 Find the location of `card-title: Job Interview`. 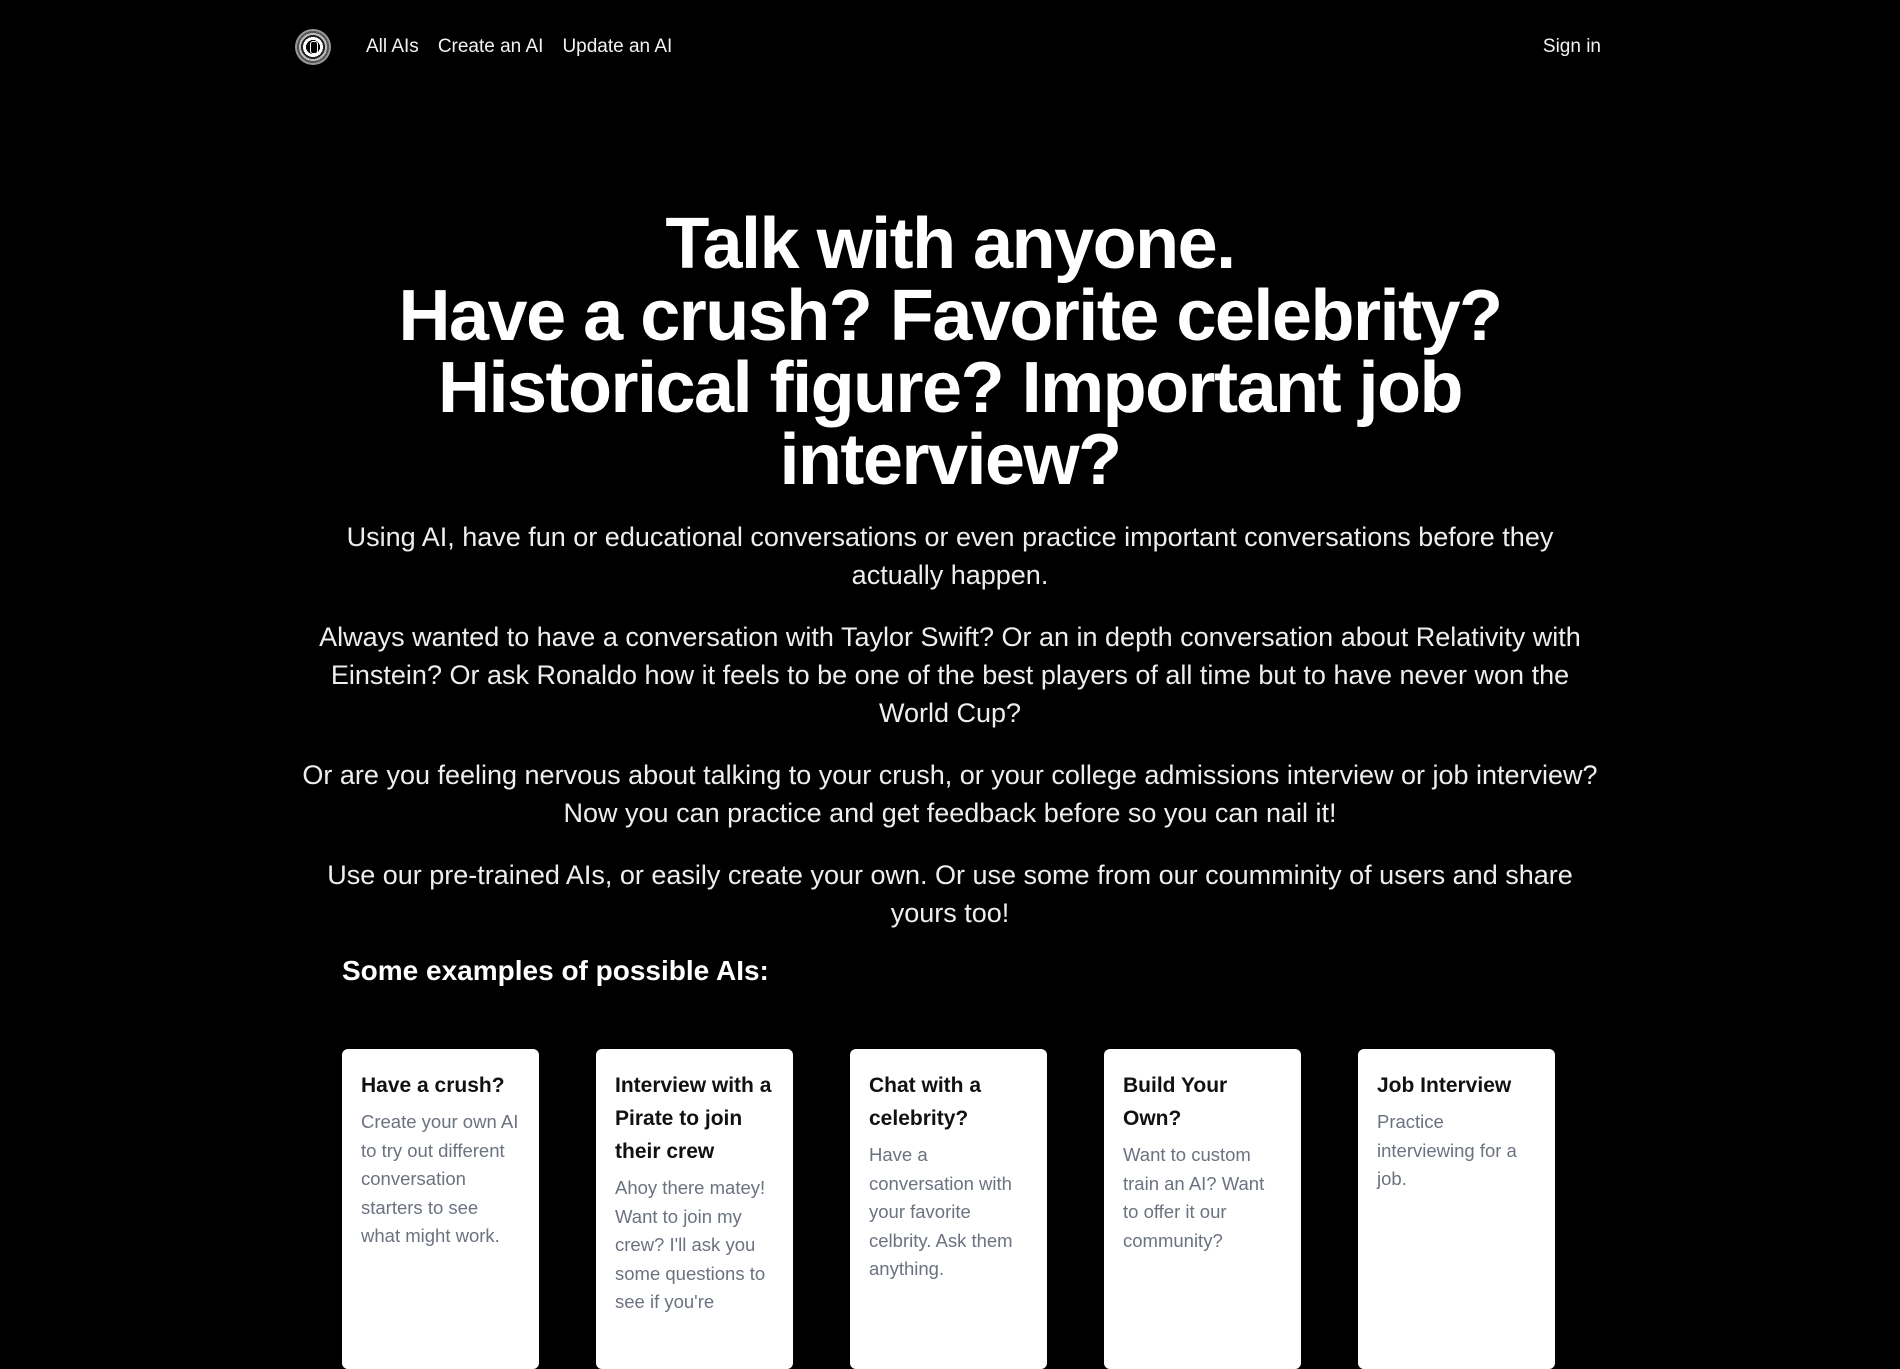

card-title: Job Interview is located at coordinates (1444, 1085).